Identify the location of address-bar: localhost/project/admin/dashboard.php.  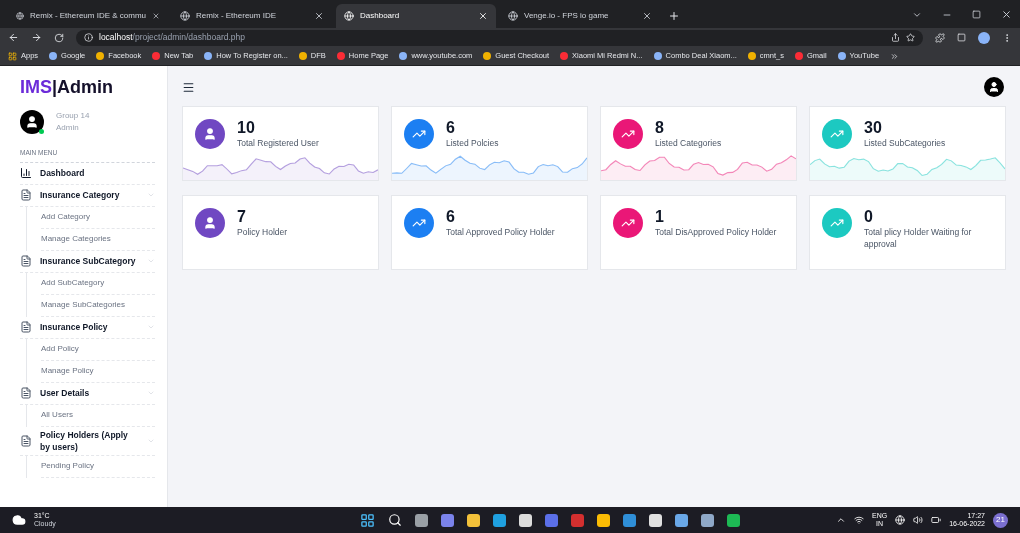
(499, 37).